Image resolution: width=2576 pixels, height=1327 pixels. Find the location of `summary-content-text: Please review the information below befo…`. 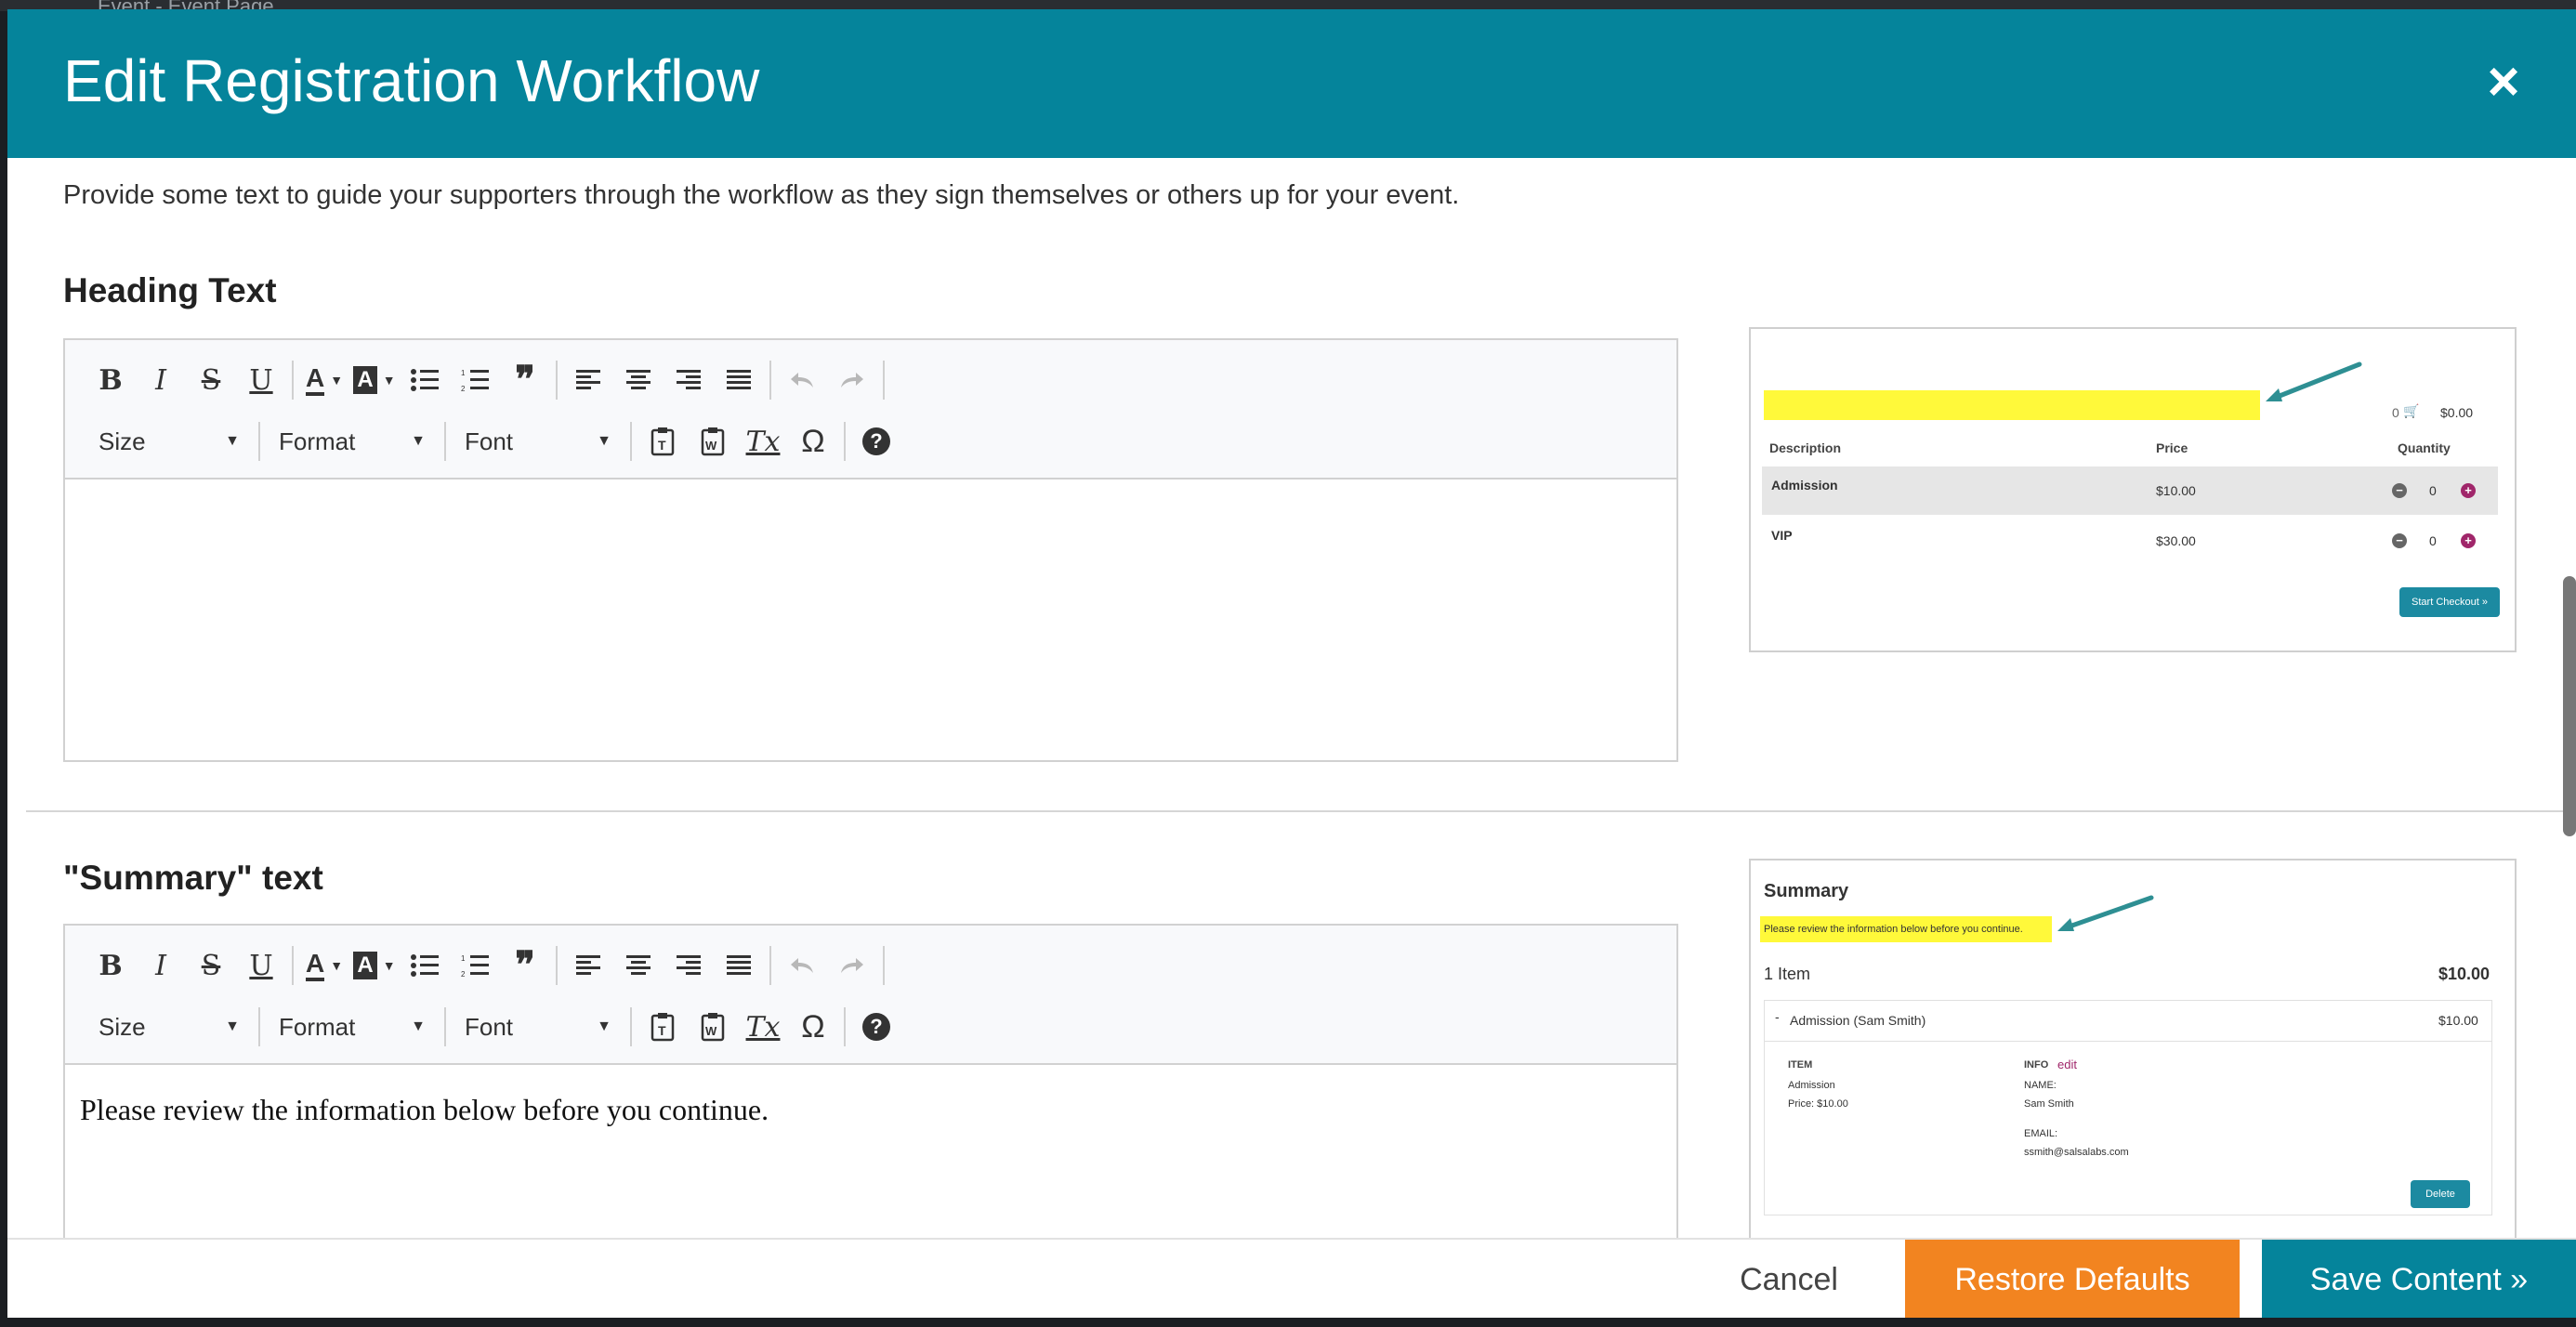

summary-content-text: Please review the information below befo… is located at coordinates (424, 1109).